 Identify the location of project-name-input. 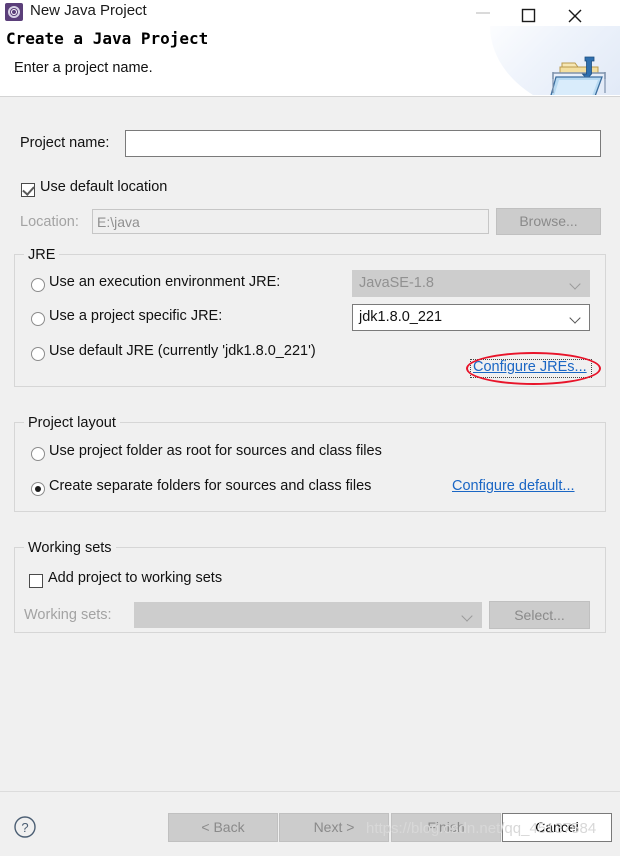
(363, 143).